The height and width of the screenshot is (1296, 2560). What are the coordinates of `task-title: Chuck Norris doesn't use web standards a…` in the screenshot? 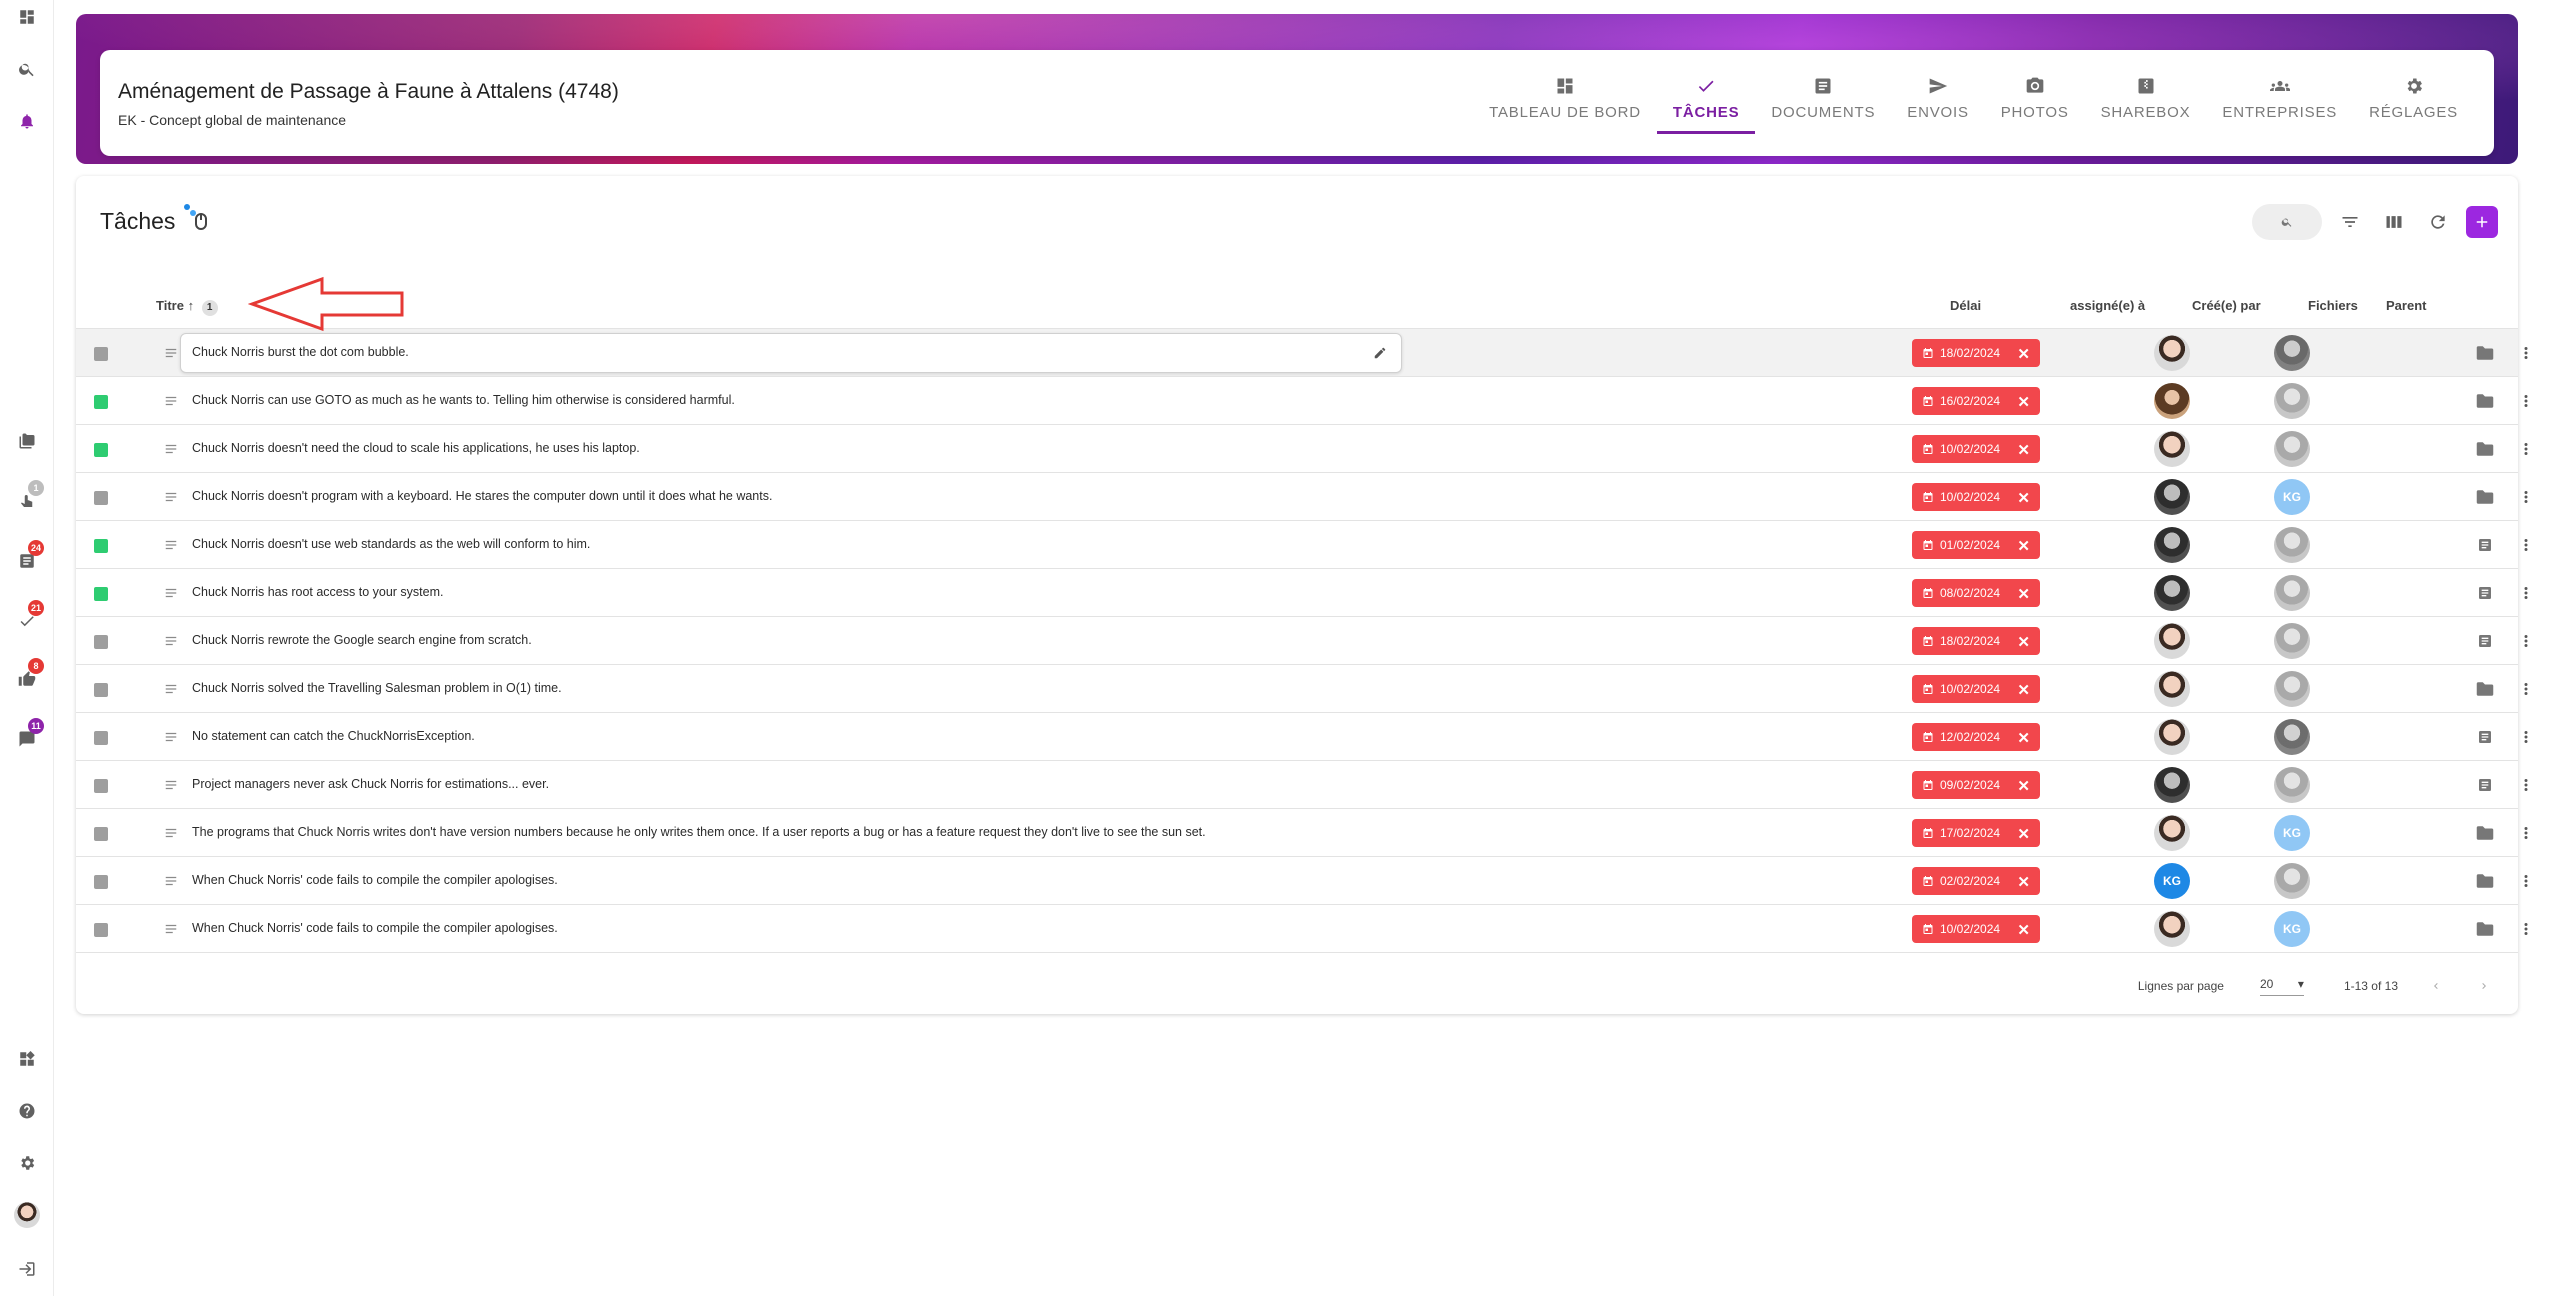 It's located at (391, 544).